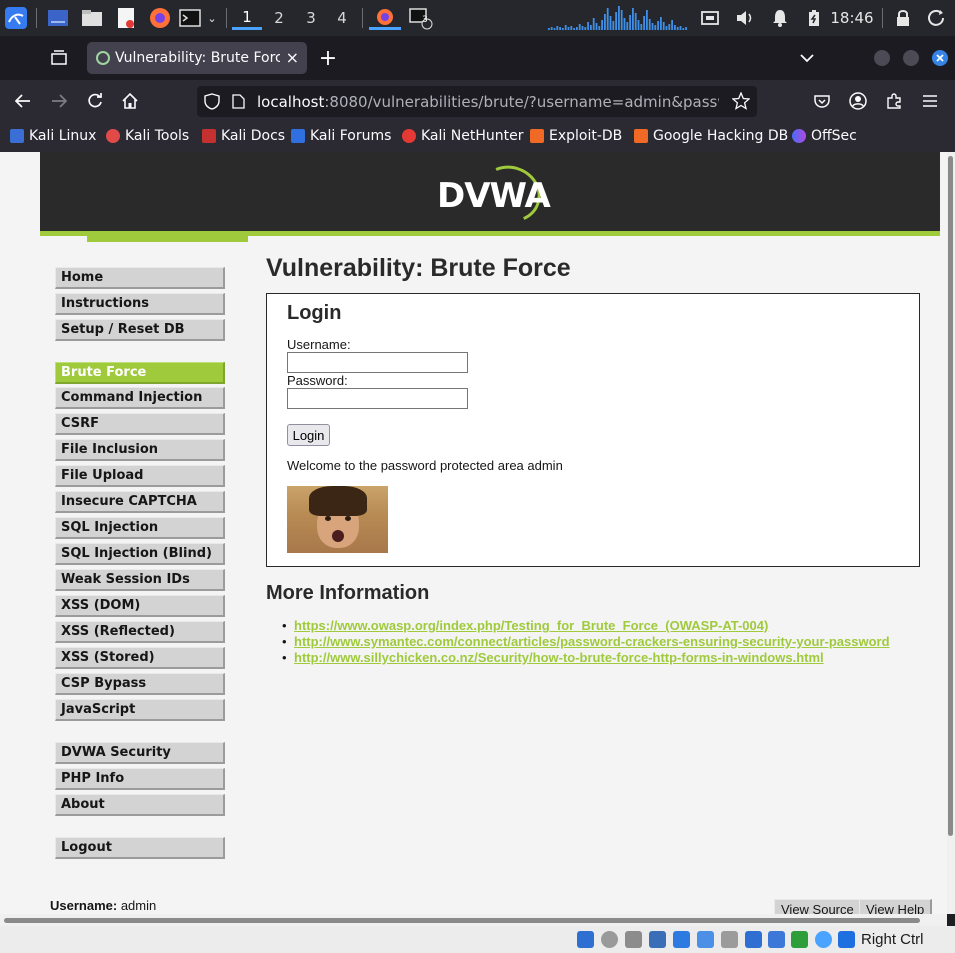  I want to click on menu-item-logout: Logout, so click(140, 848).